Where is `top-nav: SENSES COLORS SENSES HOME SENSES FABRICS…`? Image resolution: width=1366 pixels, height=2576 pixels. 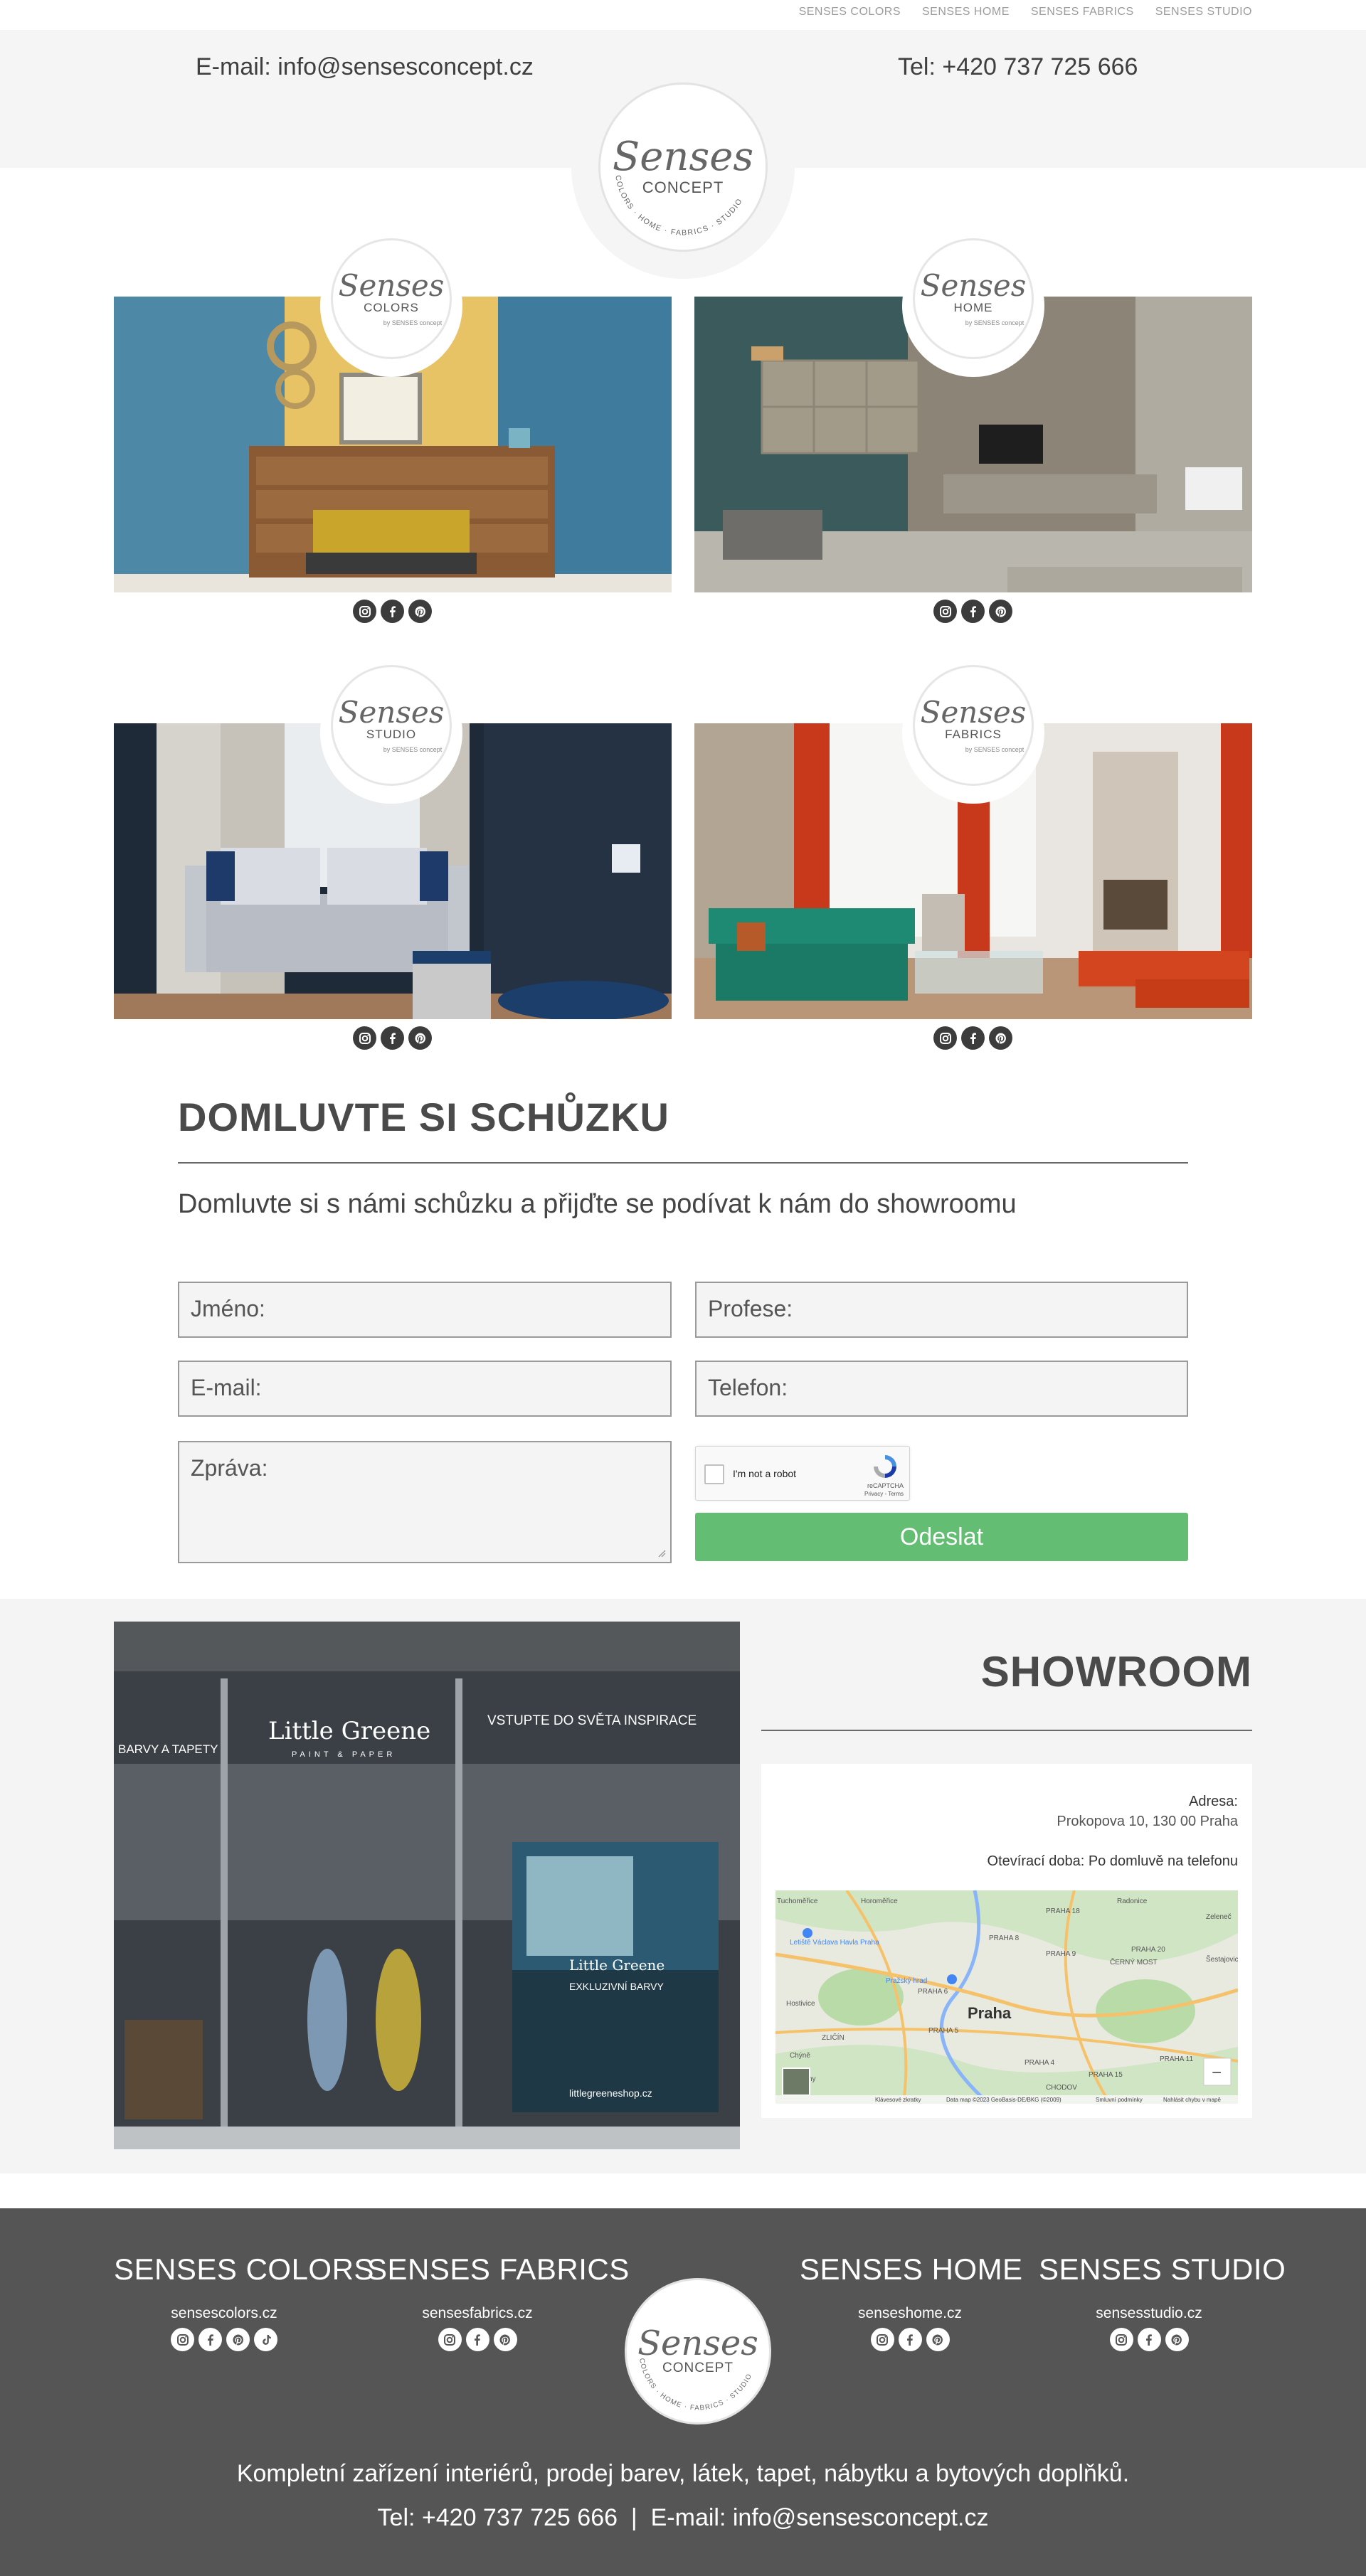
top-nav: SENSES COLORS SENSES HOME SENSES FABRICS… is located at coordinates (683, 15).